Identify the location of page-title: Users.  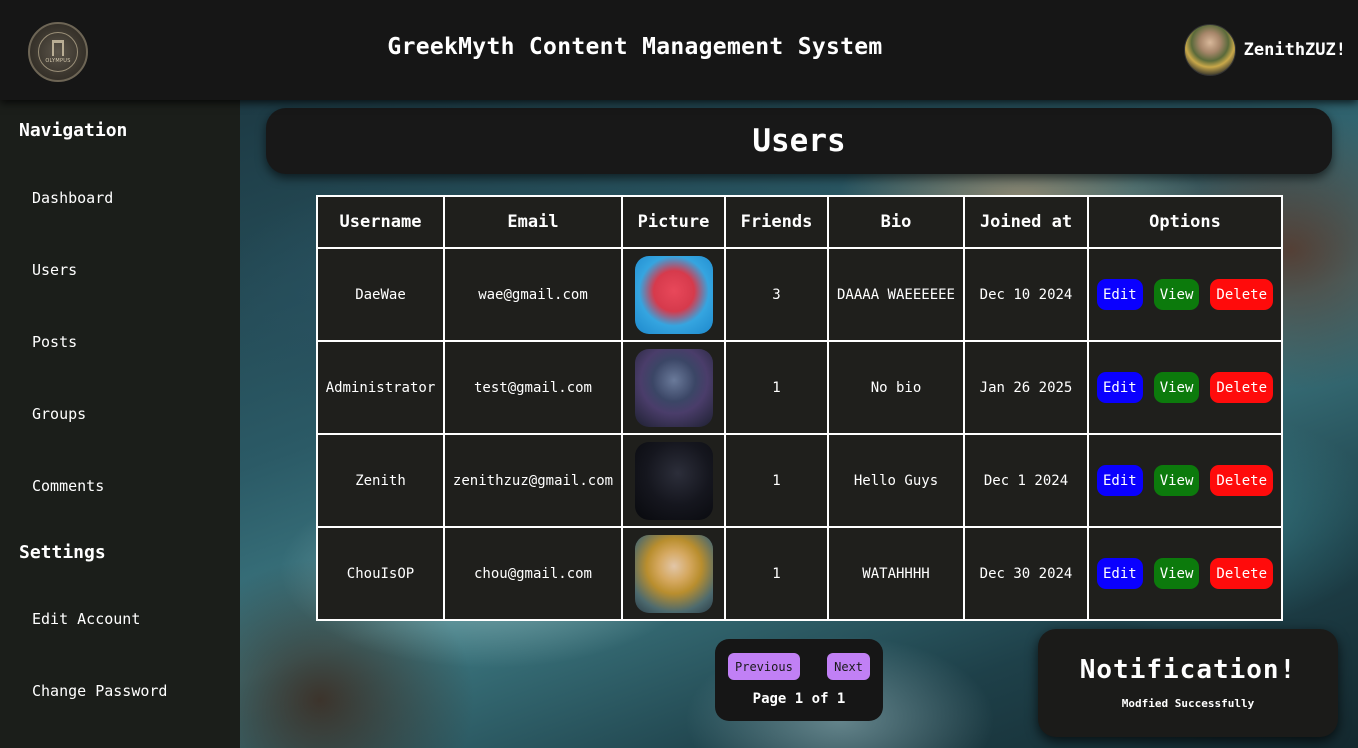
(799, 141).